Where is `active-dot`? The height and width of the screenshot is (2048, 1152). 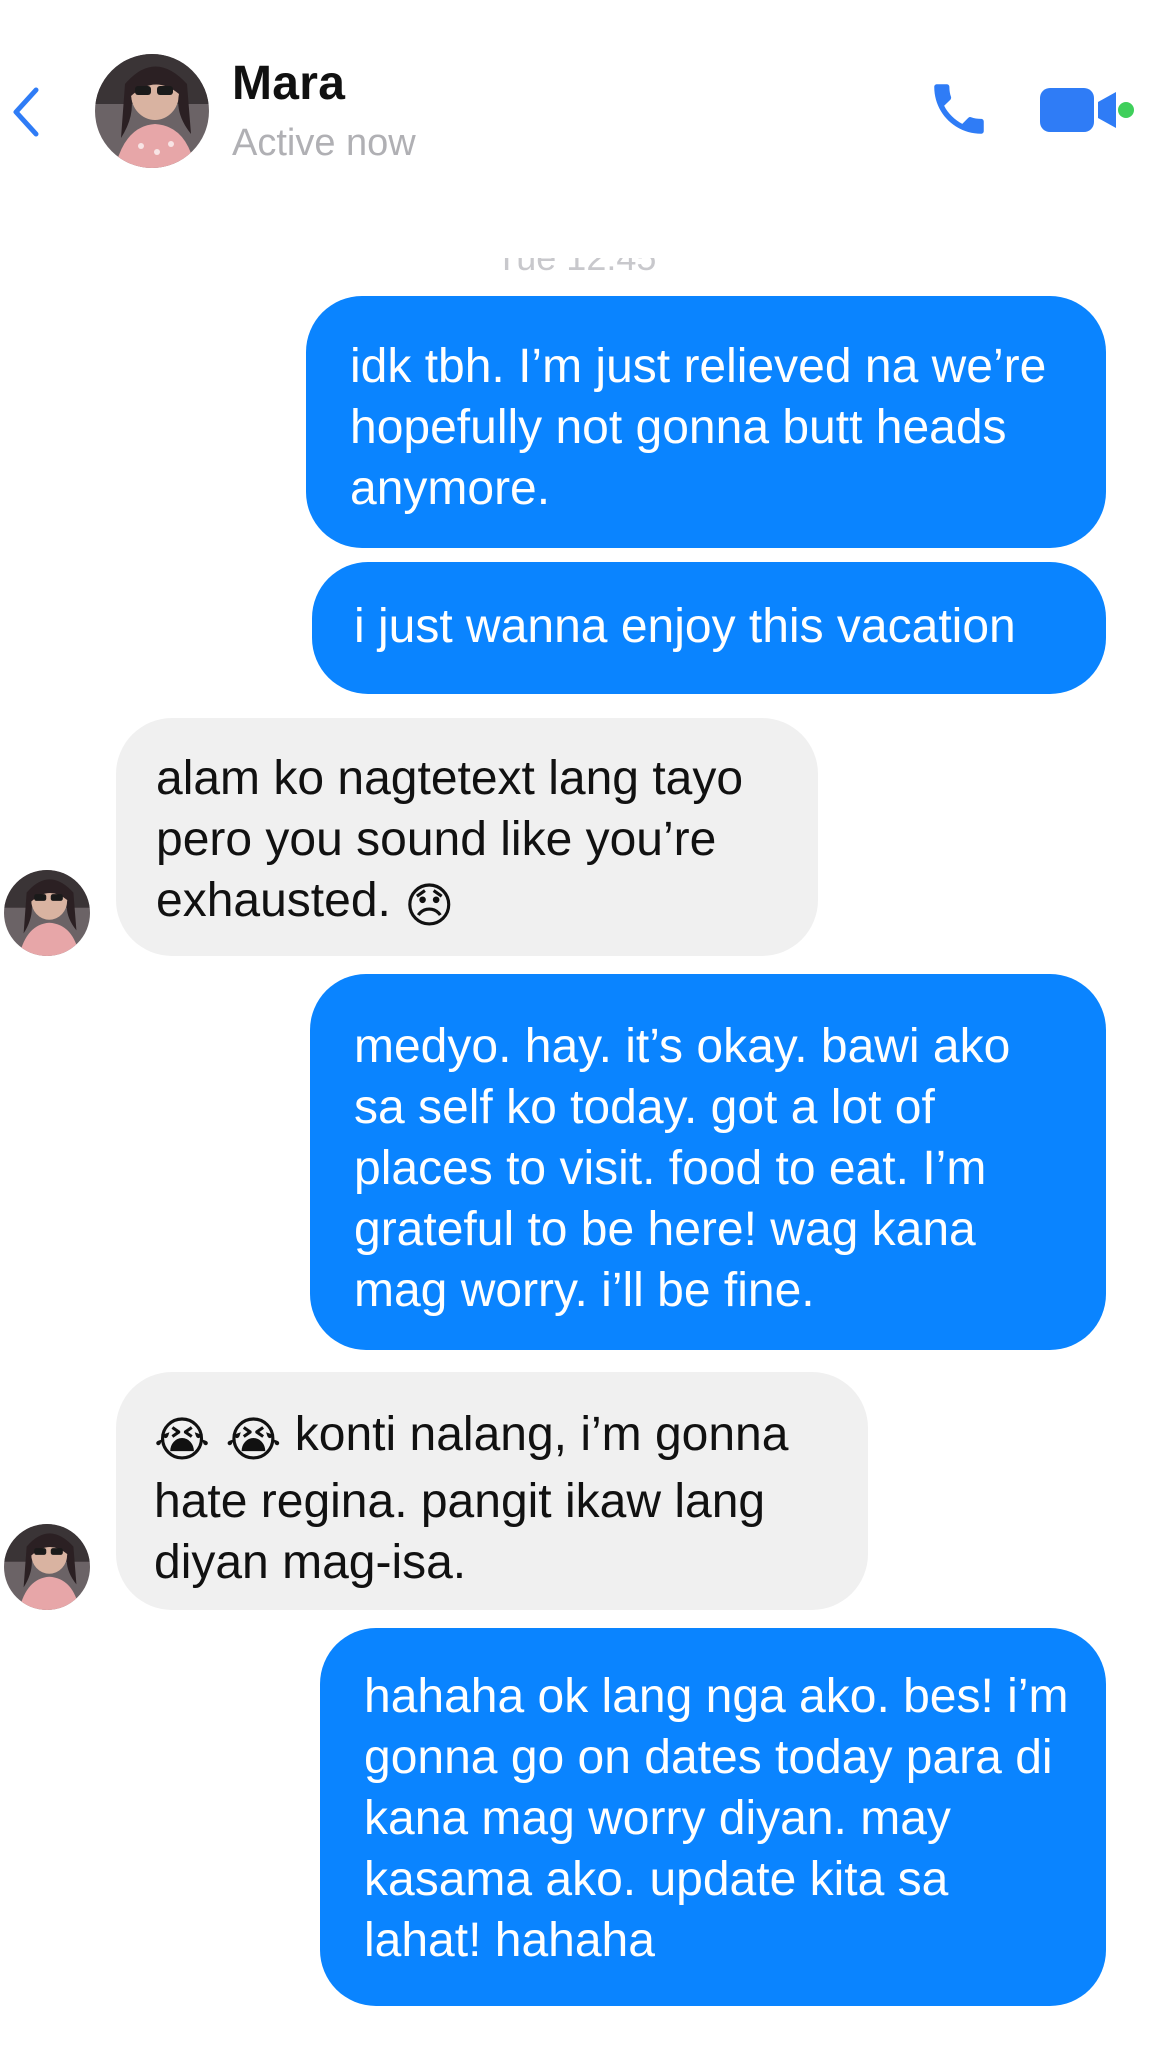 active-dot is located at coordinates (1126, 110).